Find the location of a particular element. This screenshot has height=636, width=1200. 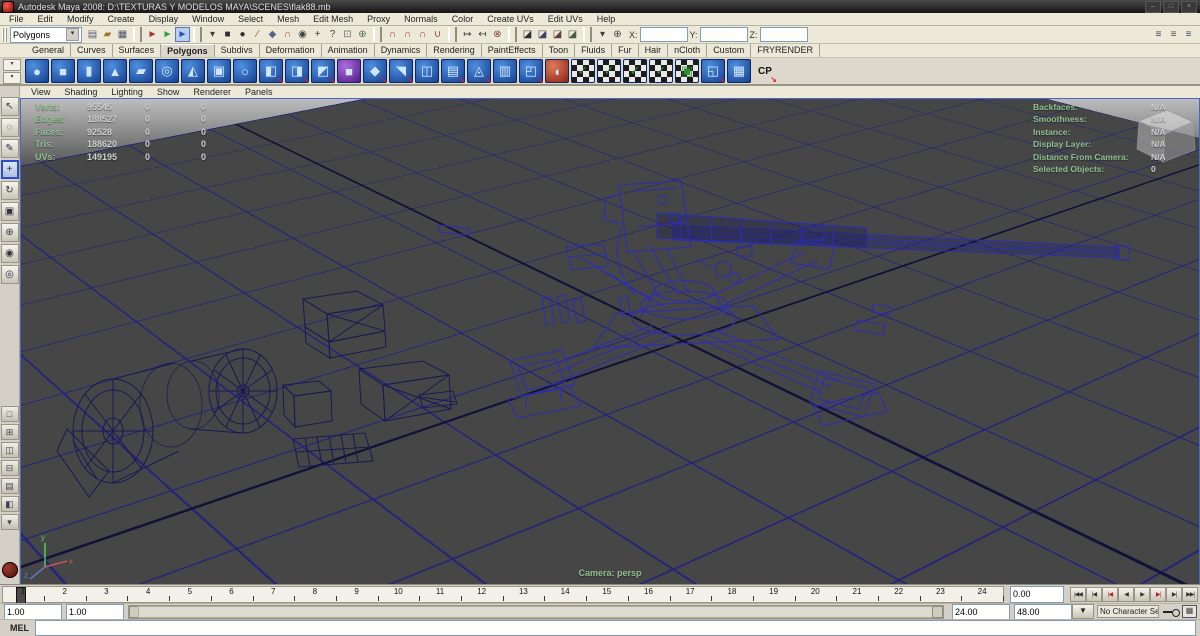

menu-create: Create is located at coordinates (121, 19).